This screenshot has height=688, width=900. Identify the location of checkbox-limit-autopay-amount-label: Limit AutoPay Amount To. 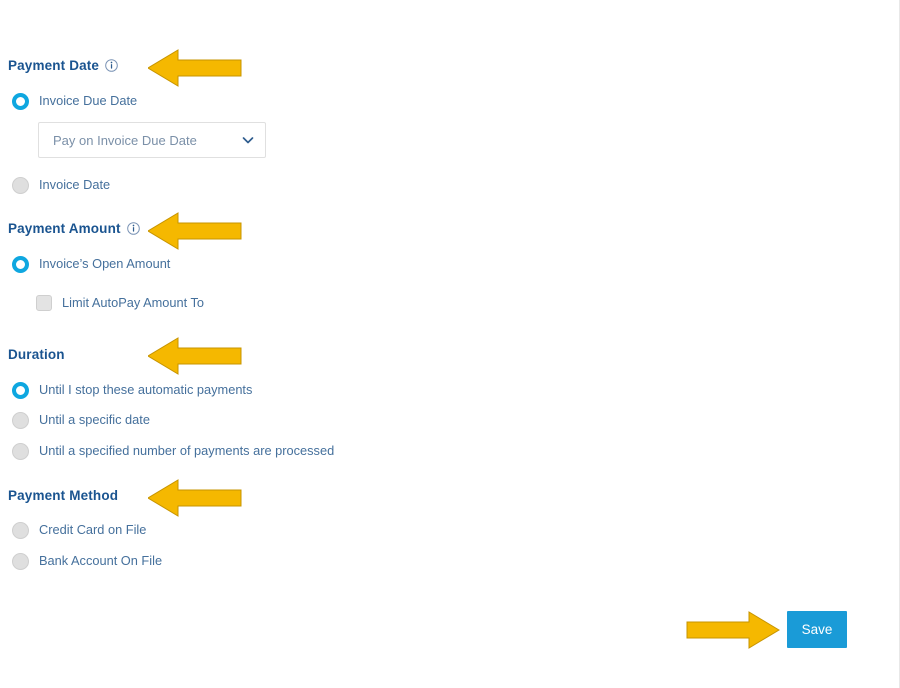
(133, 302).